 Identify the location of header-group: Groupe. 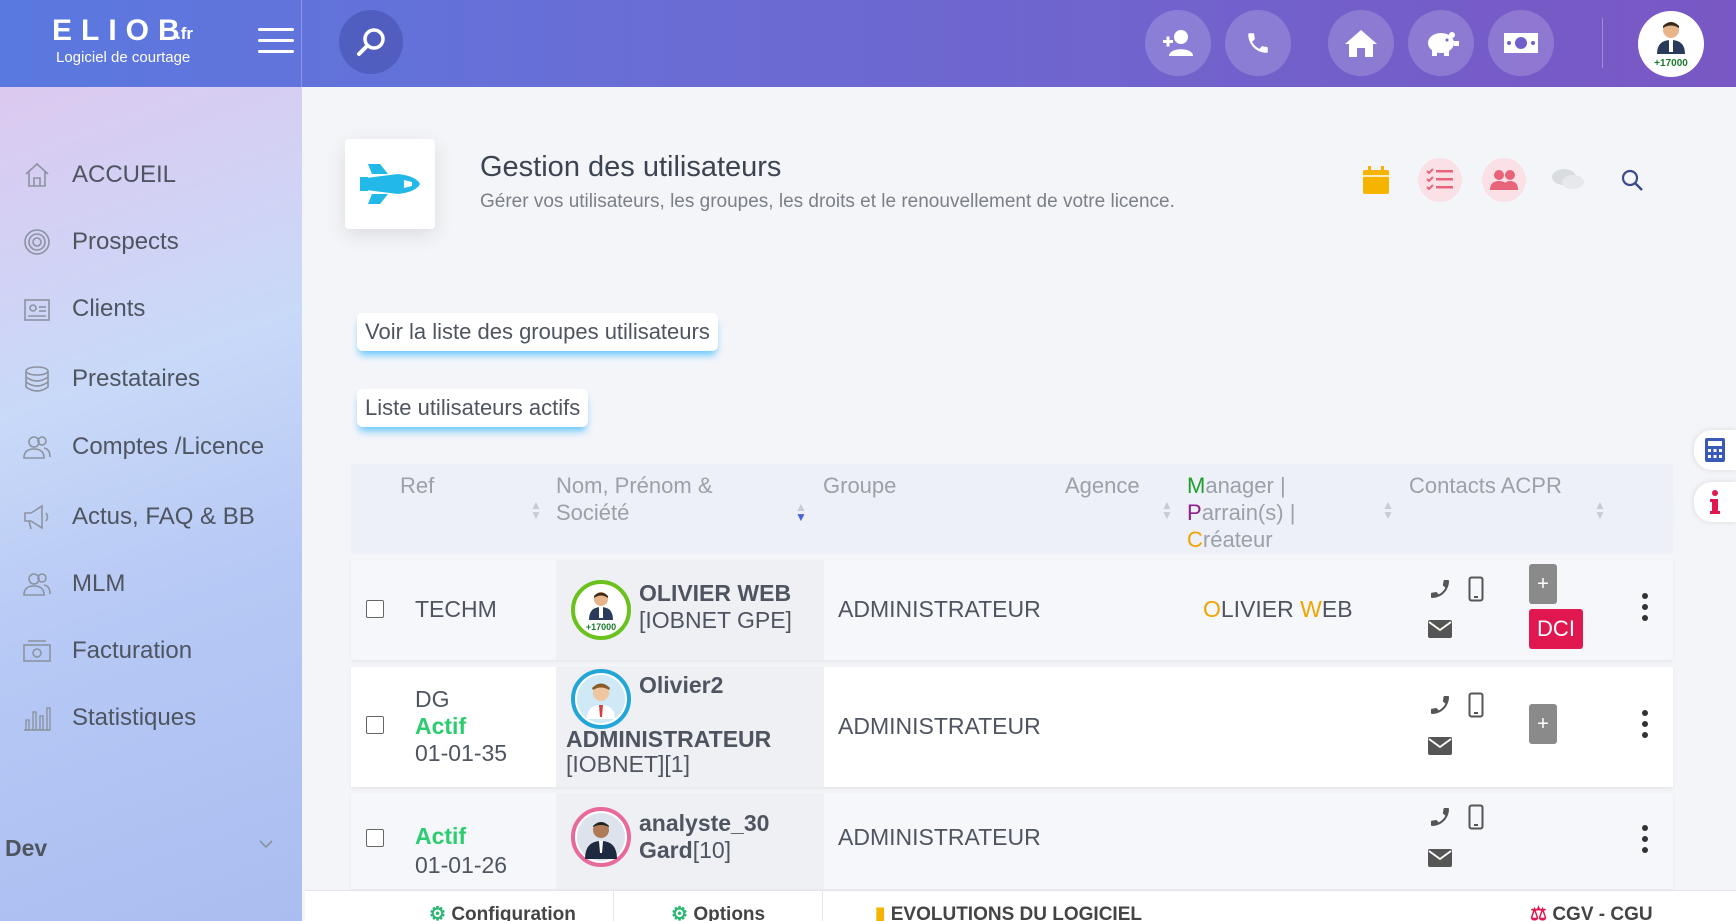
(859, 485).